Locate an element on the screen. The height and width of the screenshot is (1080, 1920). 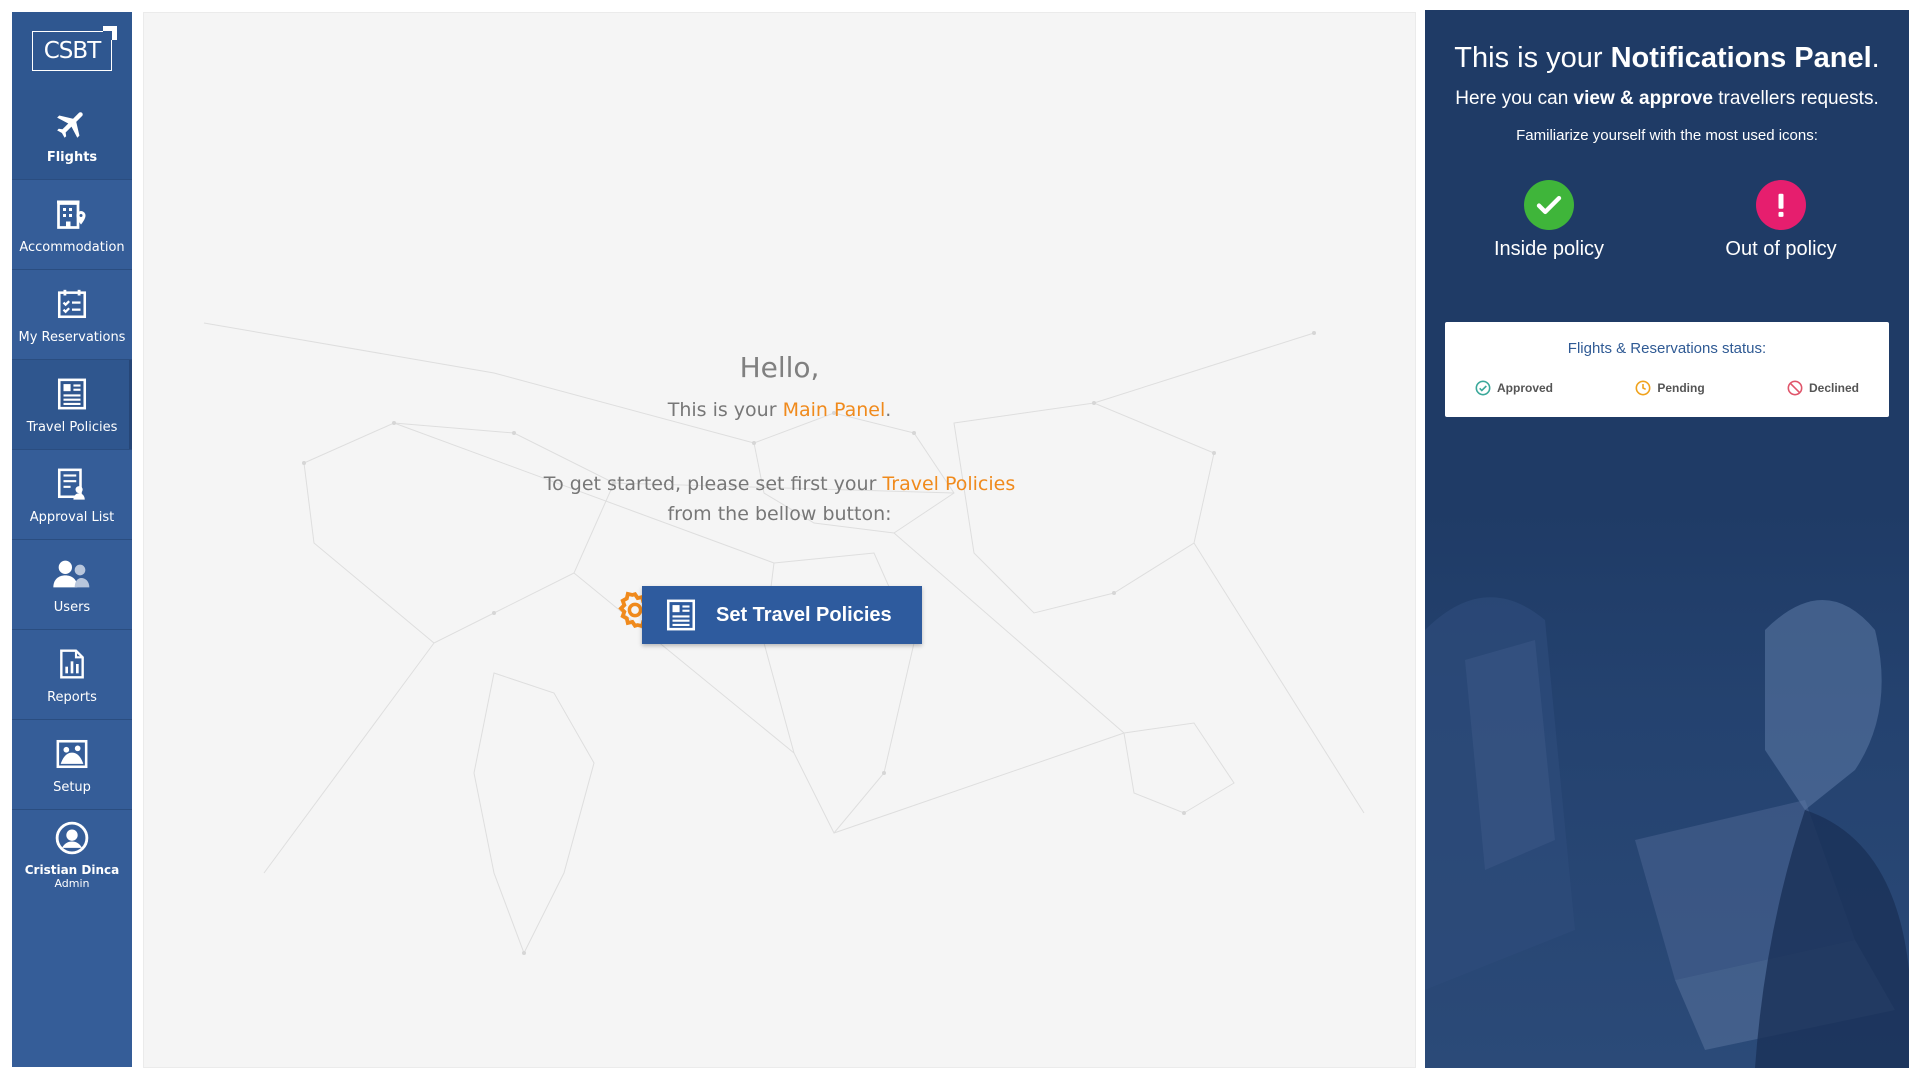
logo-area: CSBT is located at coordinates (72, 51).